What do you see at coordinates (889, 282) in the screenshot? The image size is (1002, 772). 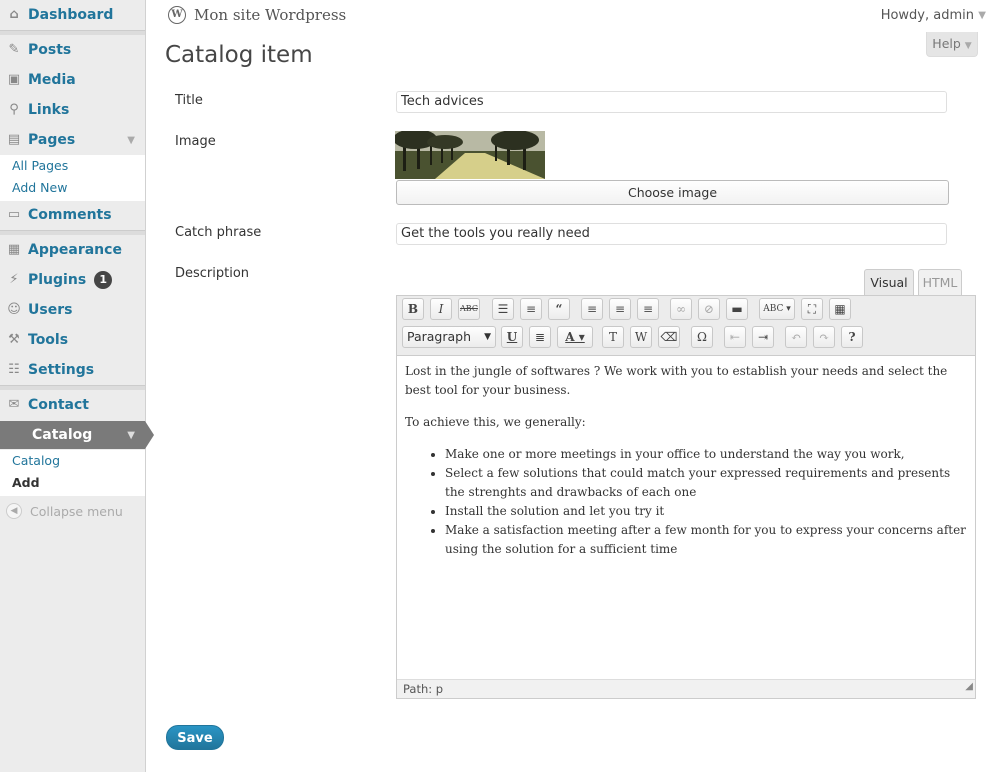 I see `tab-visual: Visual` at bounding box center [889, 282].